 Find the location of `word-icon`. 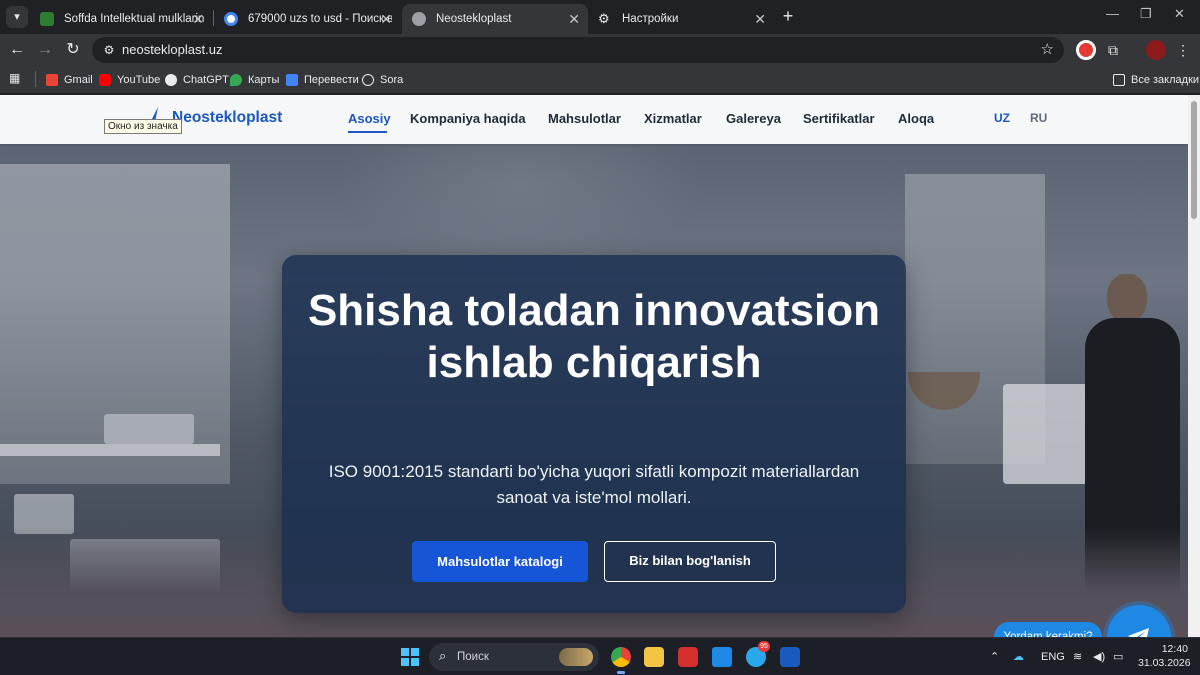

word-icon is located at coordinates (790, 657).